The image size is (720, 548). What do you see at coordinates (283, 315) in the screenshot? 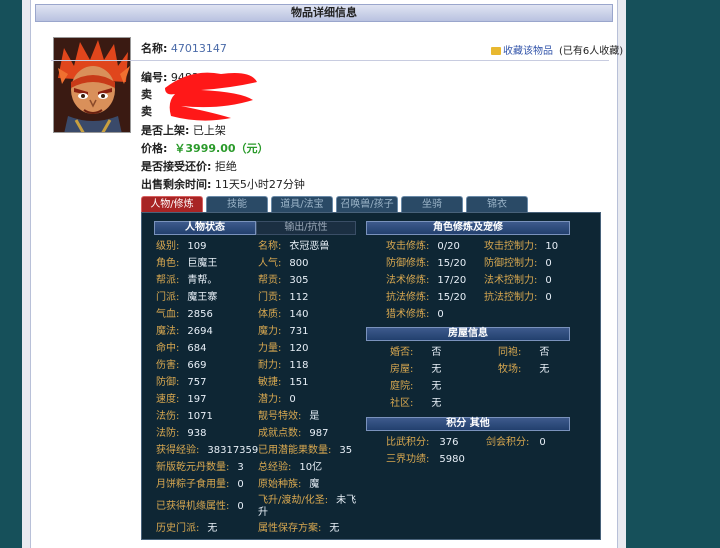
I see `attr-4: 体质: 140` at bounding box center [283, 315].